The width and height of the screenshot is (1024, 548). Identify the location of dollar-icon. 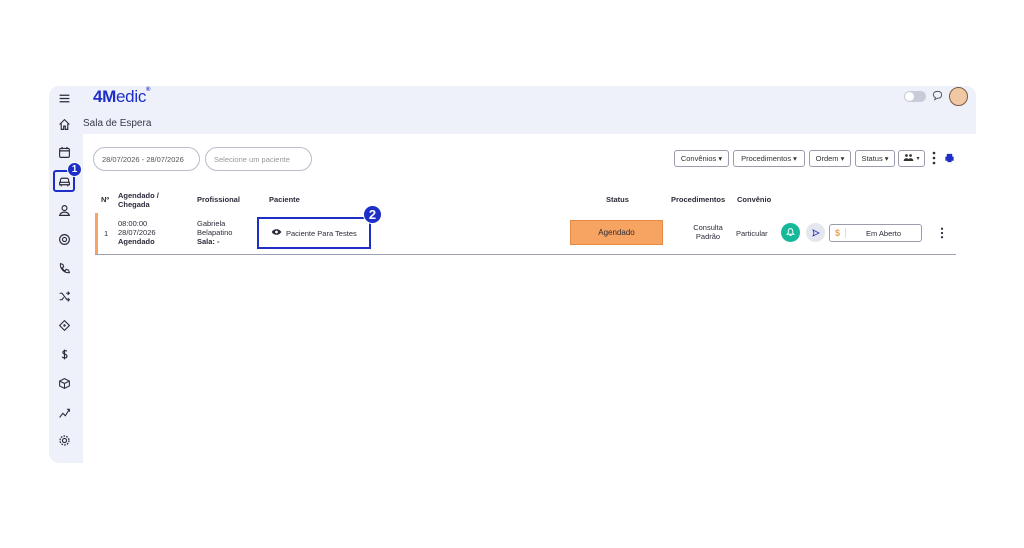
(64, 354).